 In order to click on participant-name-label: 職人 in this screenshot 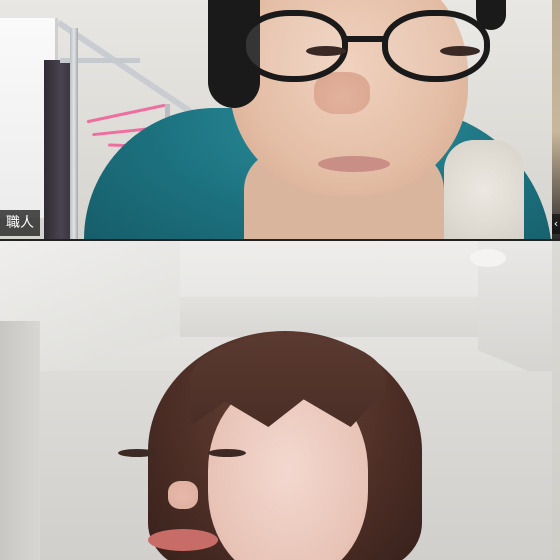, I will do `click(20, 223)`.